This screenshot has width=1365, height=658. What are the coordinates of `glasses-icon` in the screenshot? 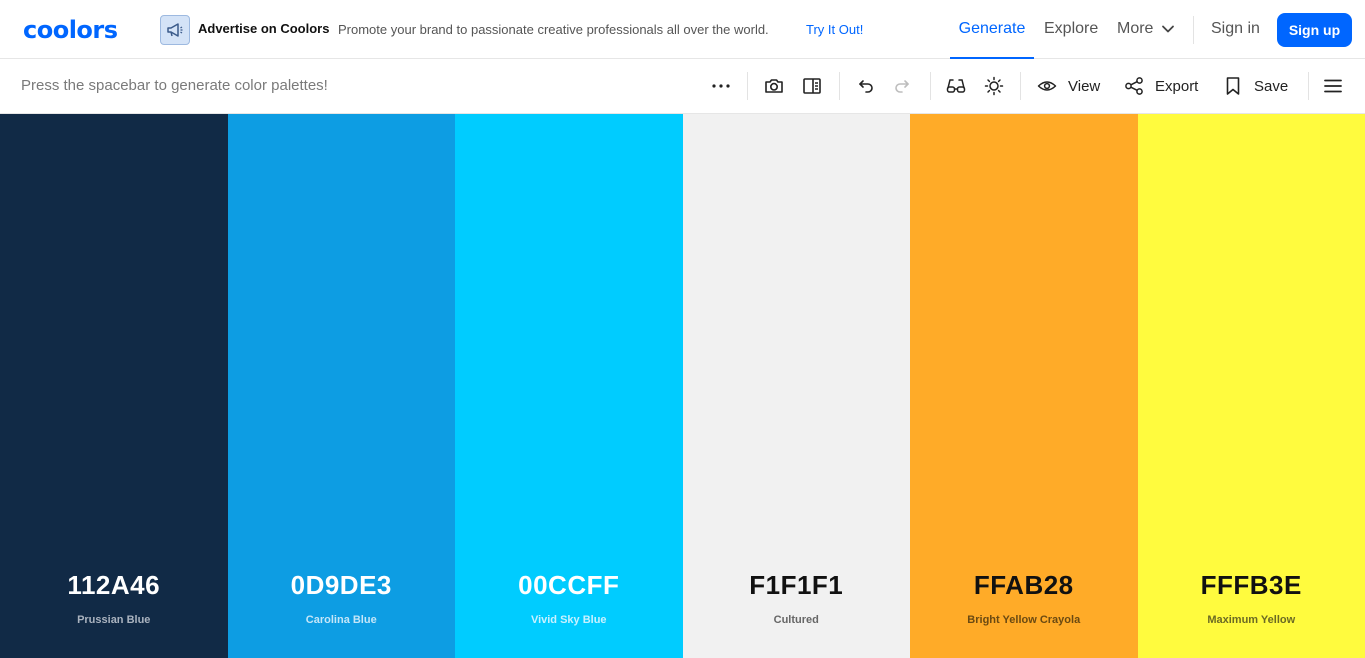 It's located at (956, 86).